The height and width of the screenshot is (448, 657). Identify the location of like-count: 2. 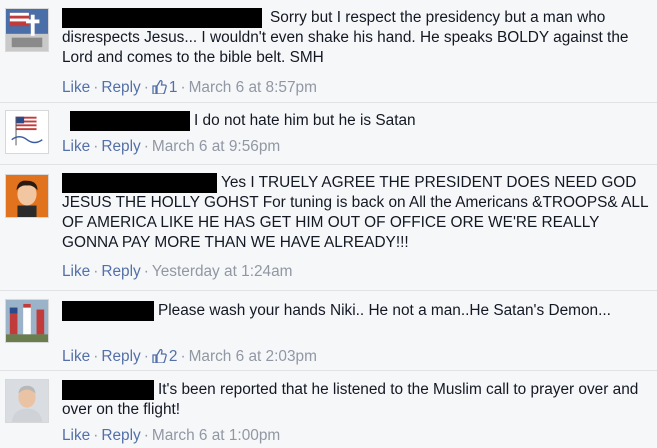
(173, 356).